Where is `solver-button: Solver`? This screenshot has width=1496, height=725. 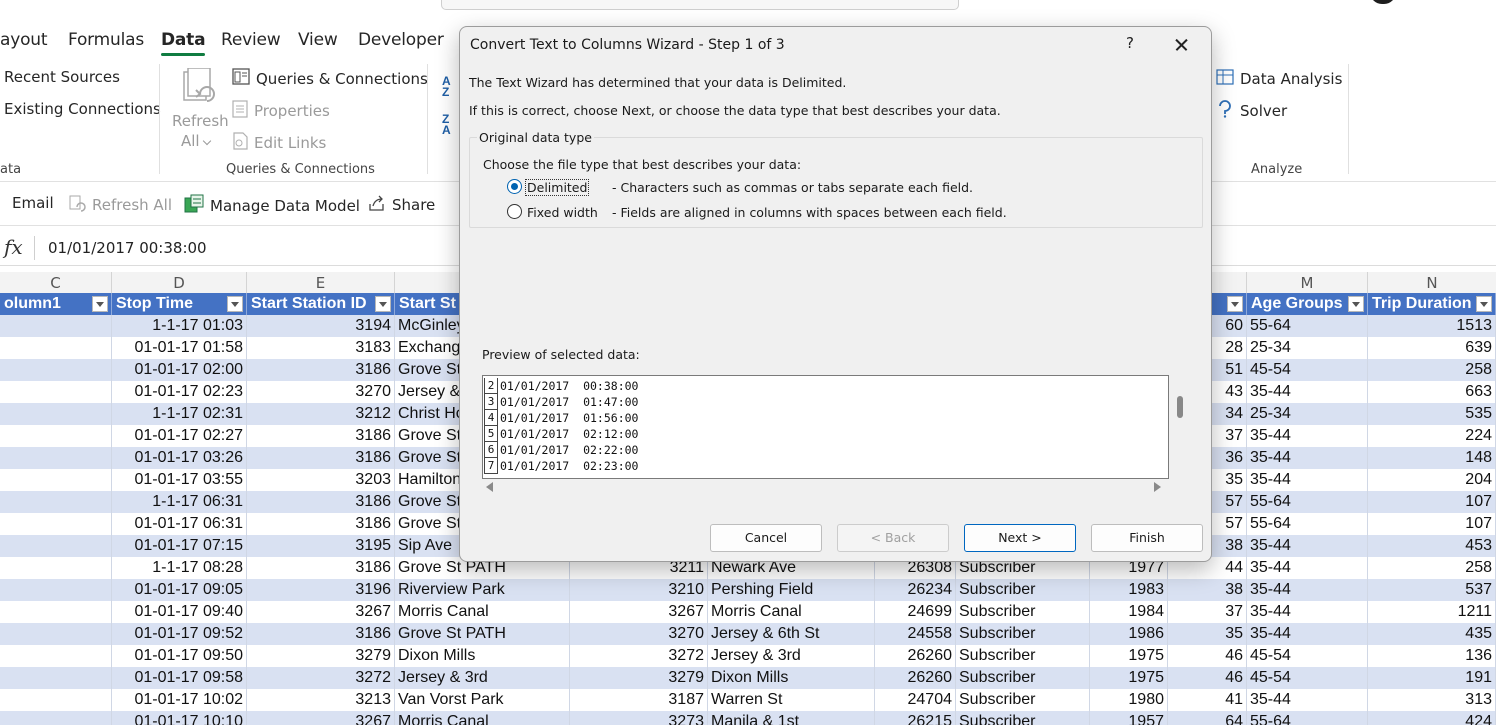
solver-button: Solver is located at coordinates (1251, 111).